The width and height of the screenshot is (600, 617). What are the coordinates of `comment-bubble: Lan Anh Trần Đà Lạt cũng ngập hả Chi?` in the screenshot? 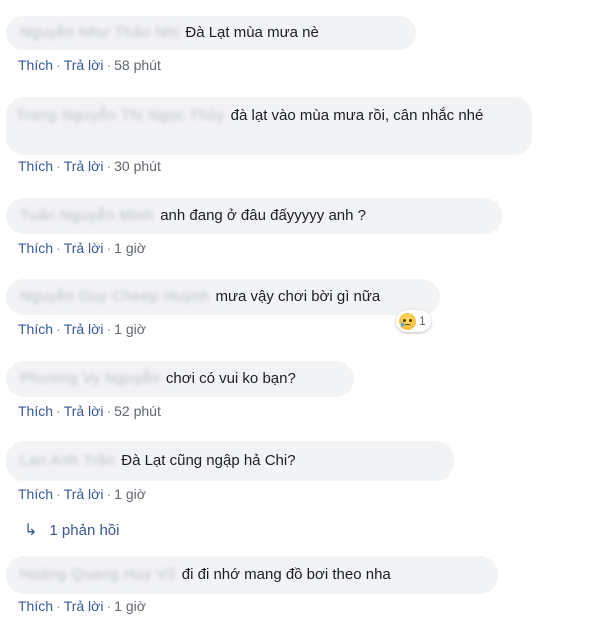 It's located at (230, 461).